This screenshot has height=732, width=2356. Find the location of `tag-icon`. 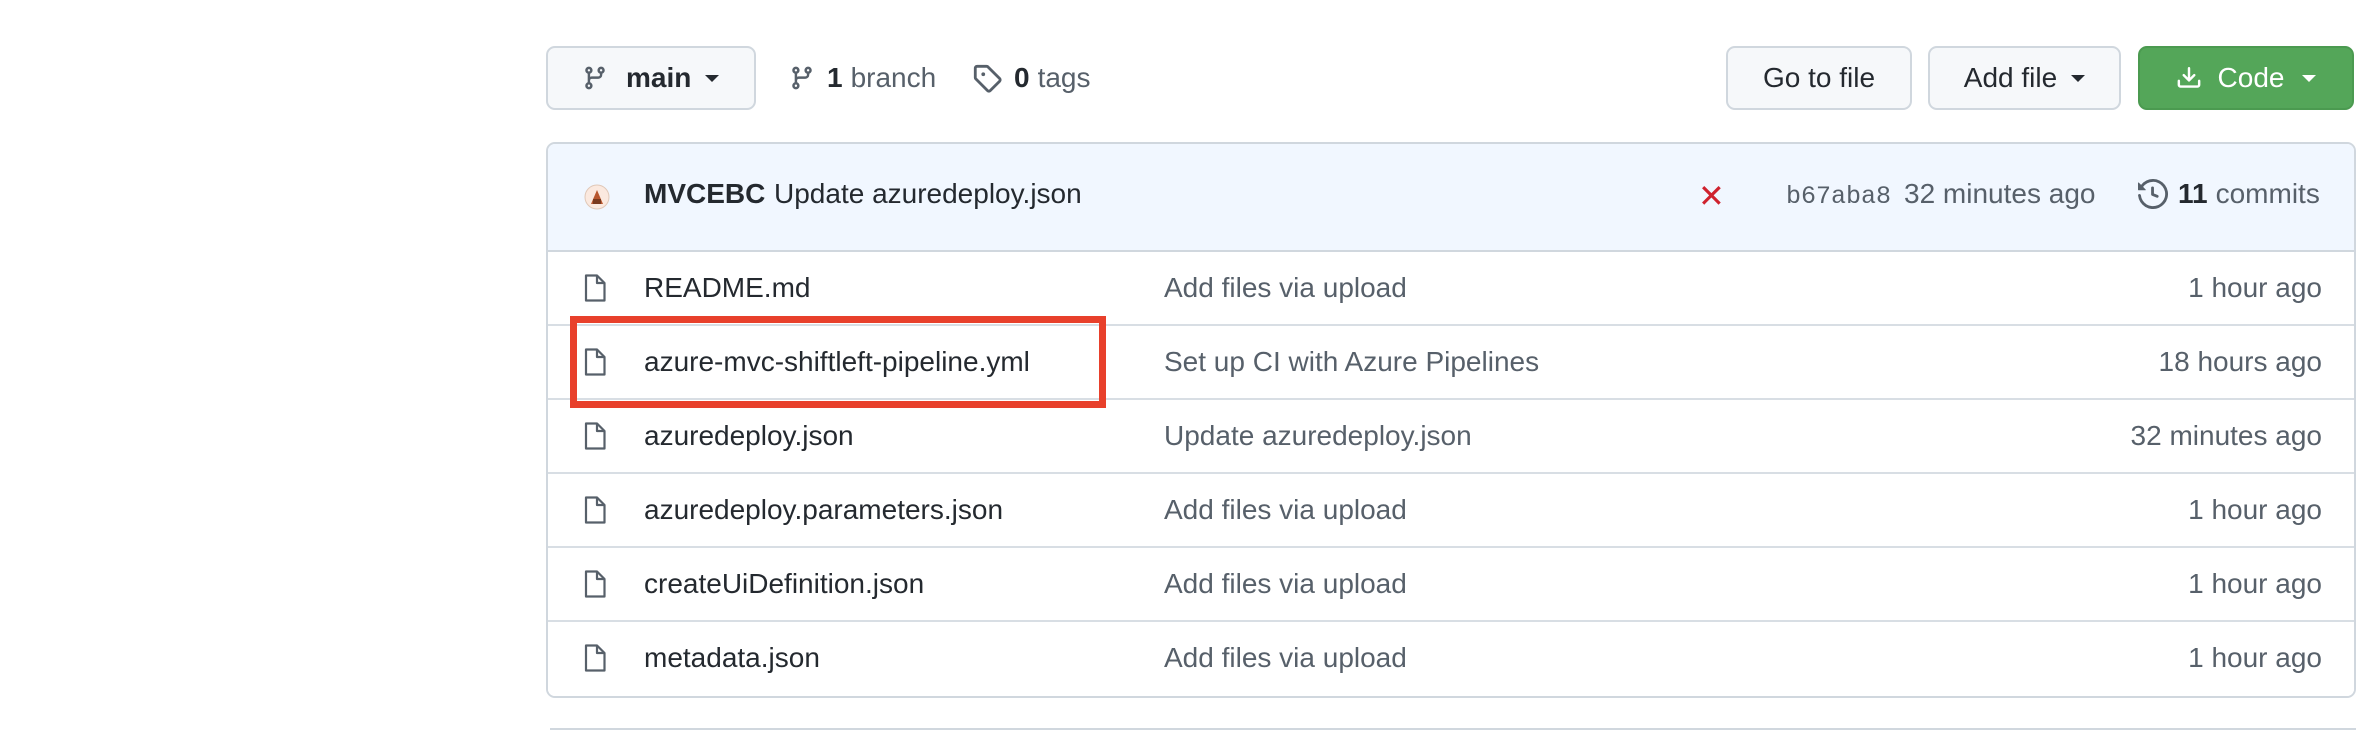

tag-icon is located at coordinates (987, 78).